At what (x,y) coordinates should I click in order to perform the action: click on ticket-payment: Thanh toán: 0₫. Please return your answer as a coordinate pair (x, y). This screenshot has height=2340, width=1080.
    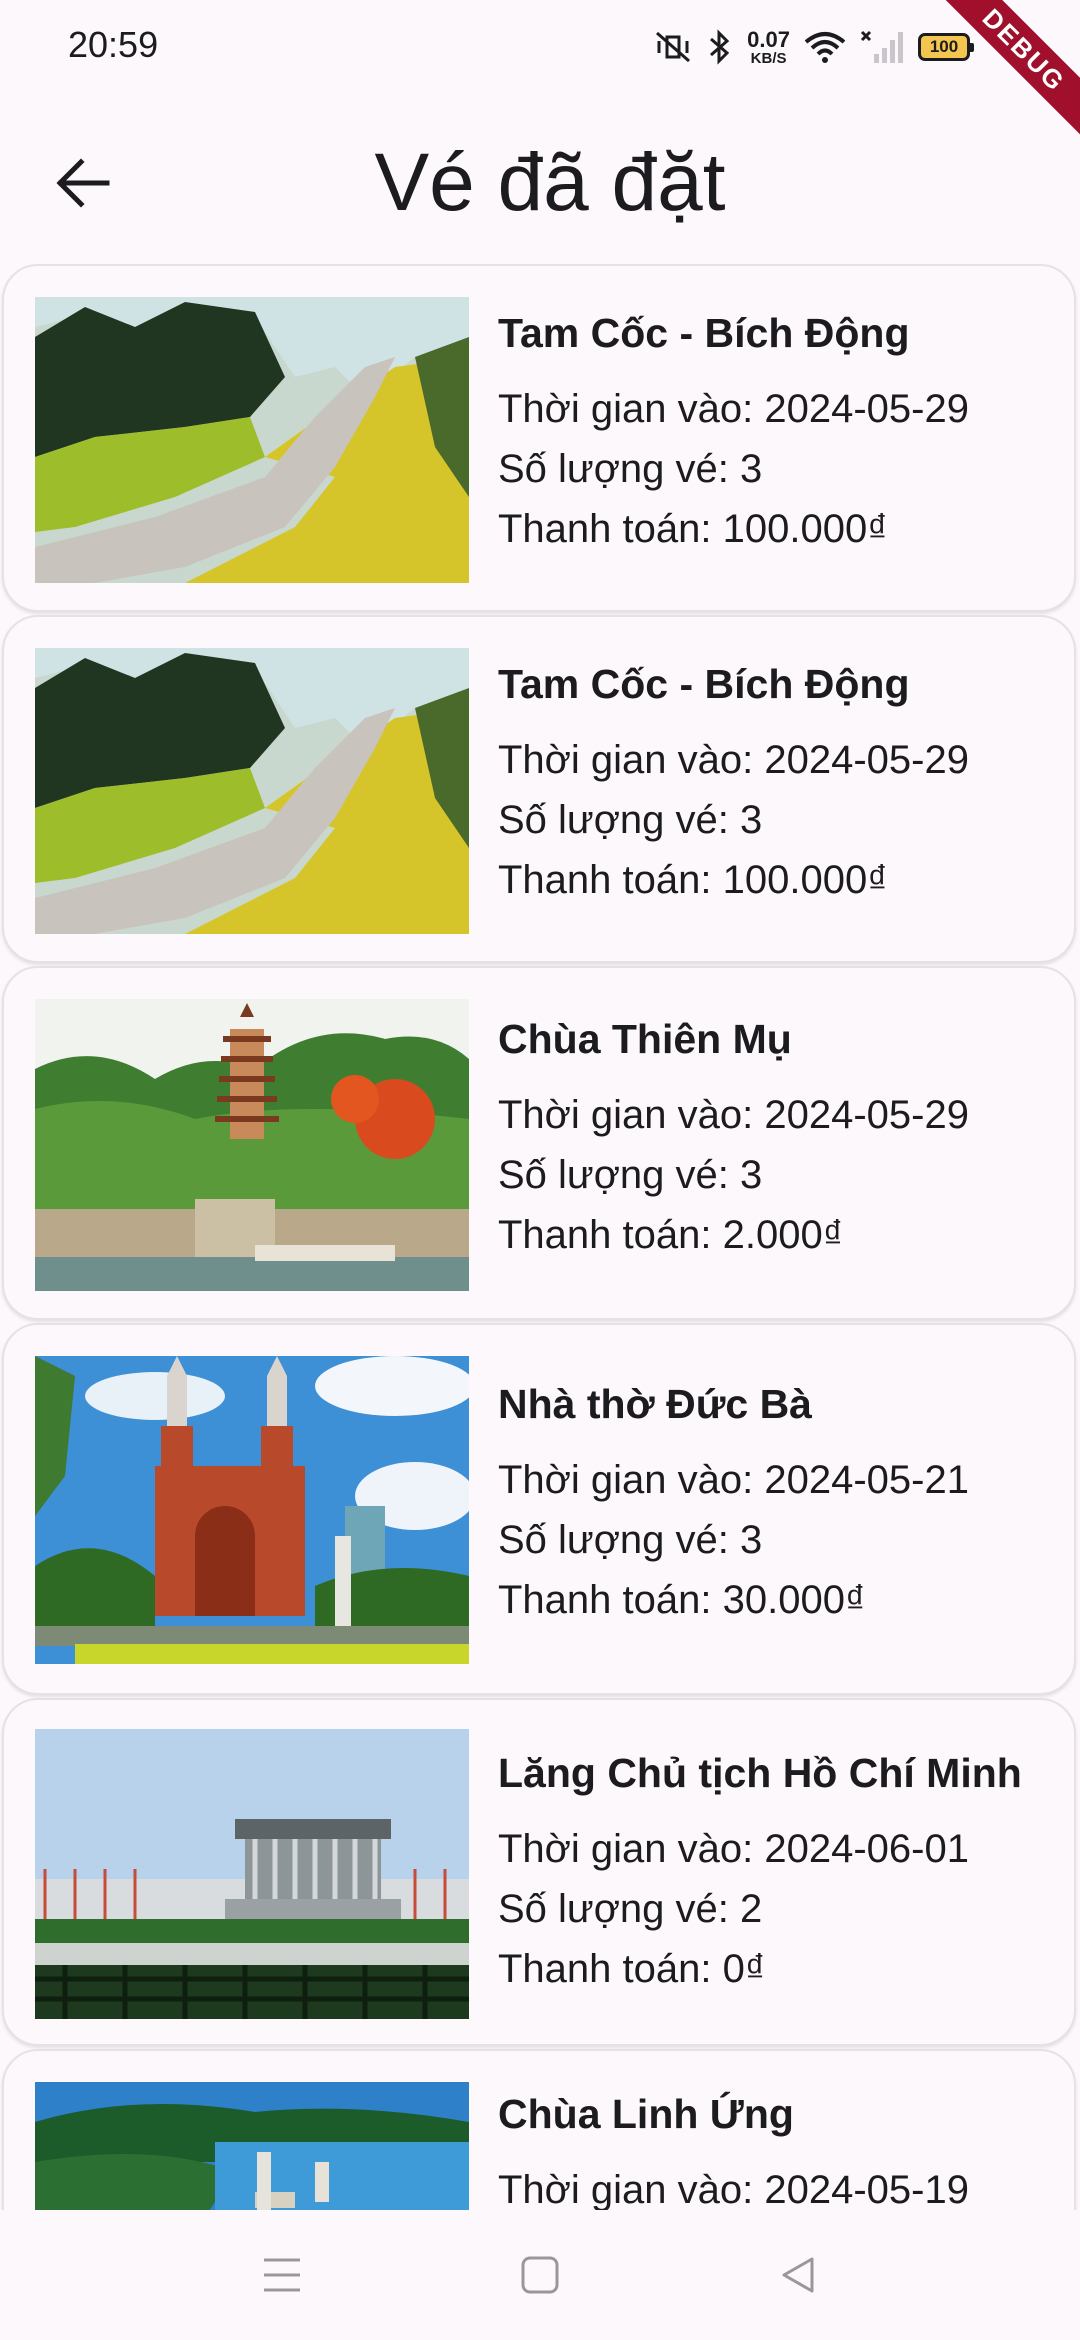
    Looking at the image, I should click on (632, 1969).